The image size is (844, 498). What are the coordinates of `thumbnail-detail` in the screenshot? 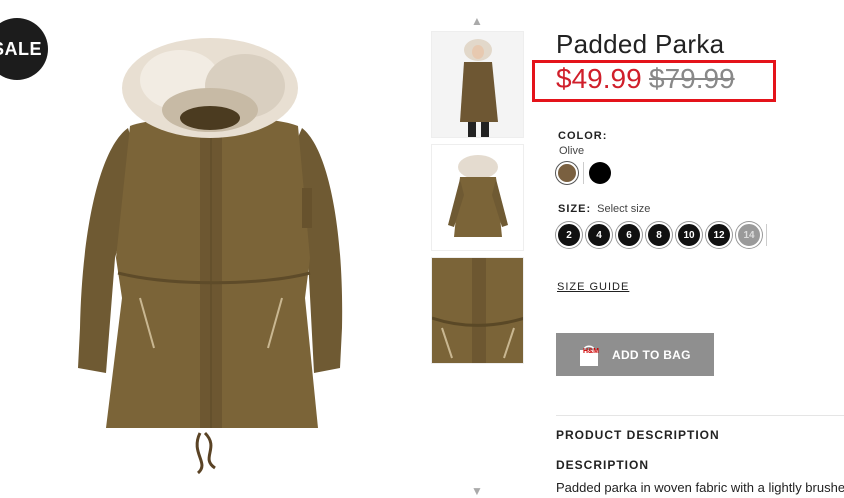 It's located at (477, 310).